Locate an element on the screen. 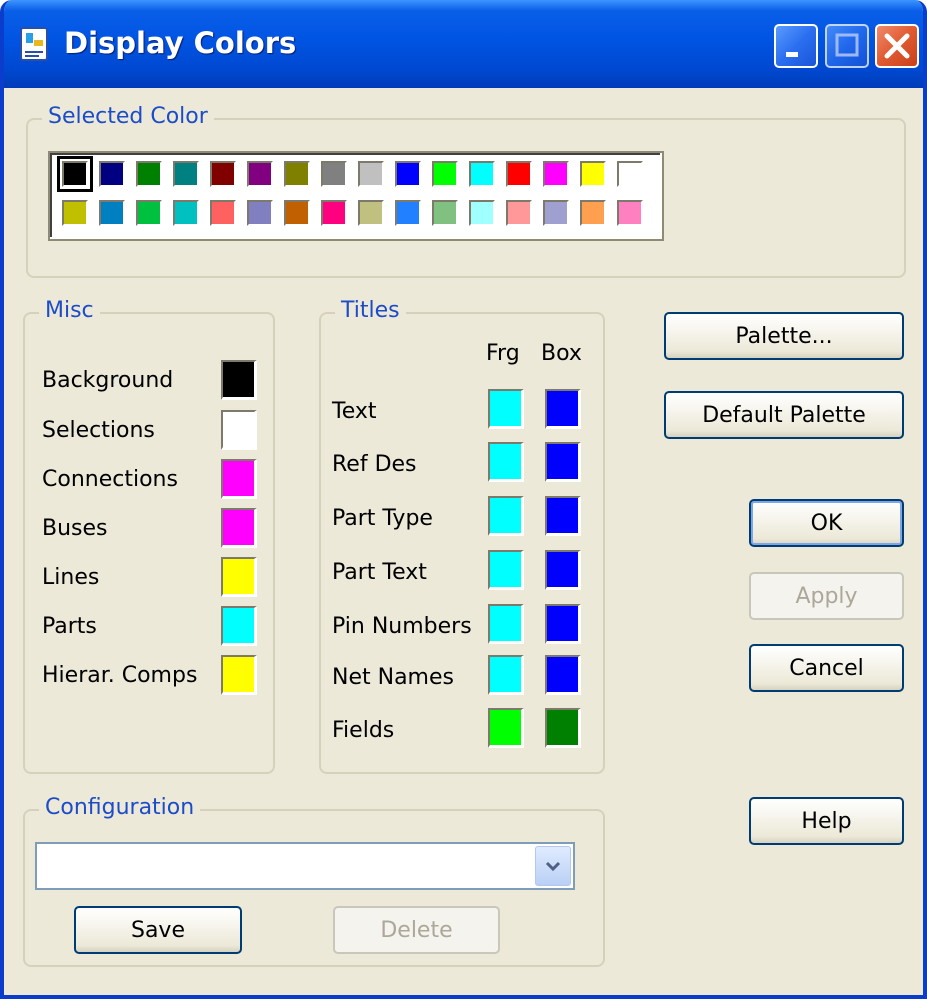  misc-item-label: Background is located at coordinates (108, 380).